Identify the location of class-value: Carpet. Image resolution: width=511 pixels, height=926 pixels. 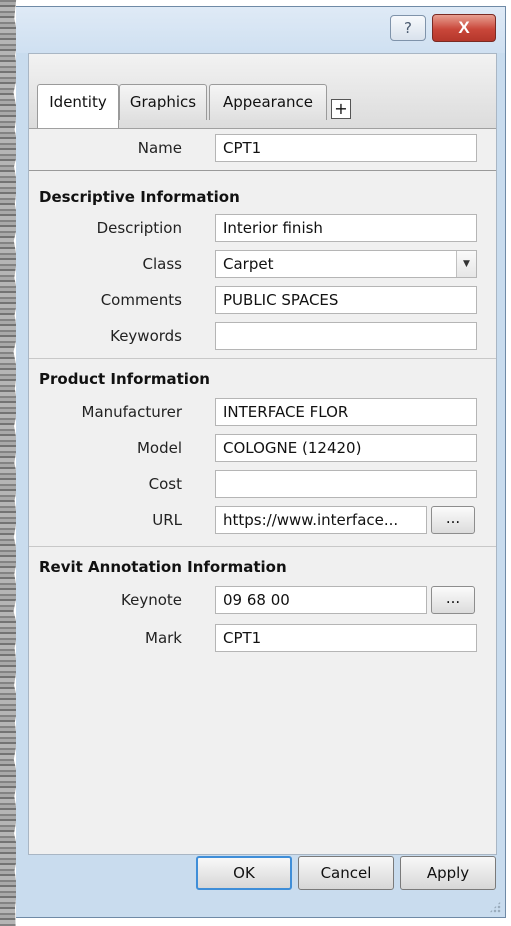
(248, 264).